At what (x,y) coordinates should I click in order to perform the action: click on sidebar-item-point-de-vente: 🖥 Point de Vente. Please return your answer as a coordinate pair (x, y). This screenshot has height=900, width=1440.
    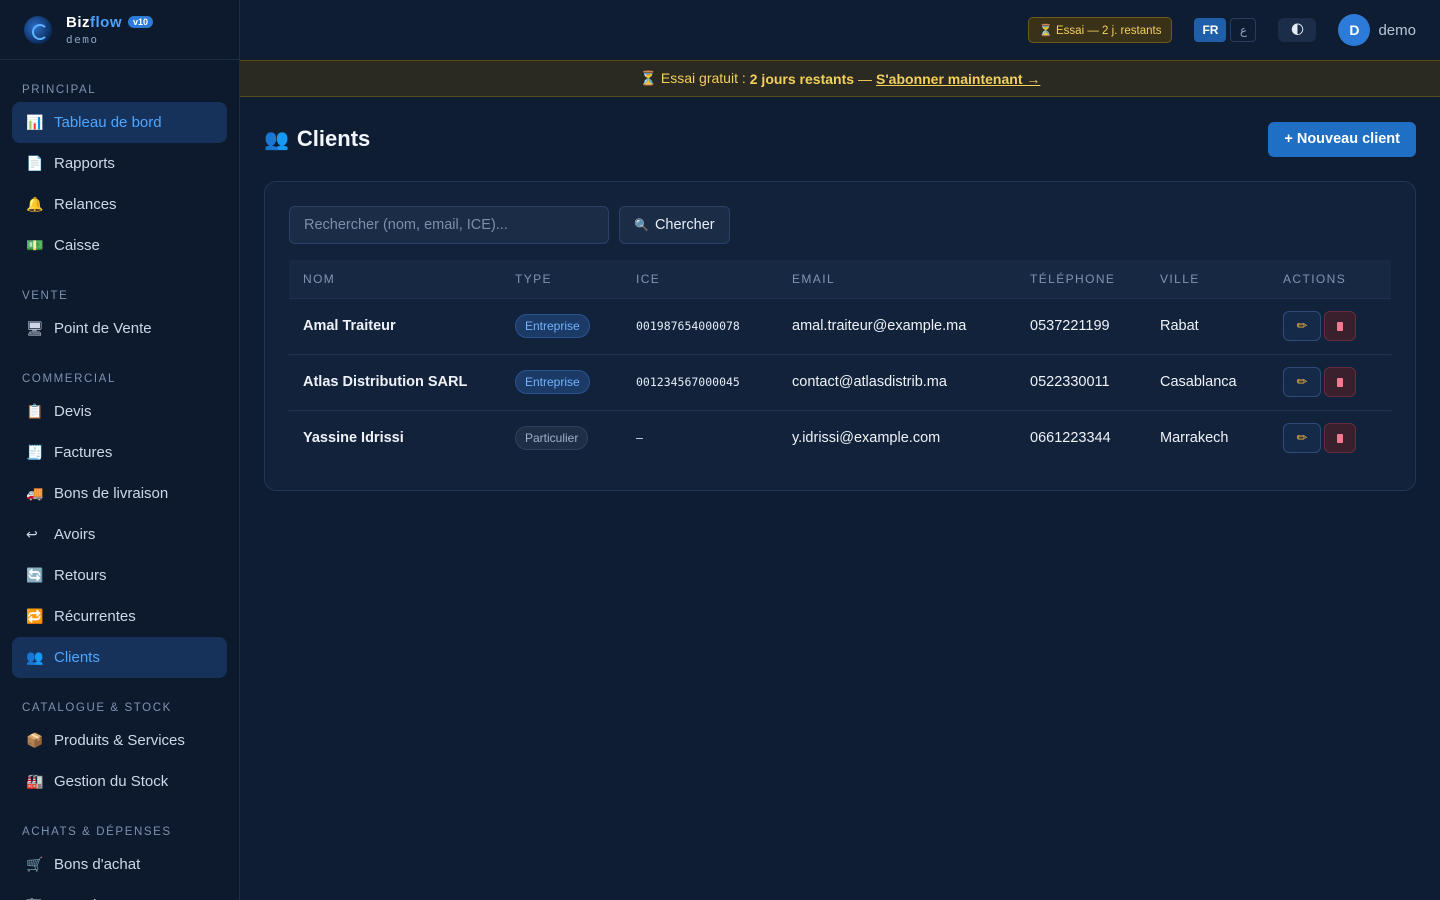
    Looking at the image, I should click on (119, 328).